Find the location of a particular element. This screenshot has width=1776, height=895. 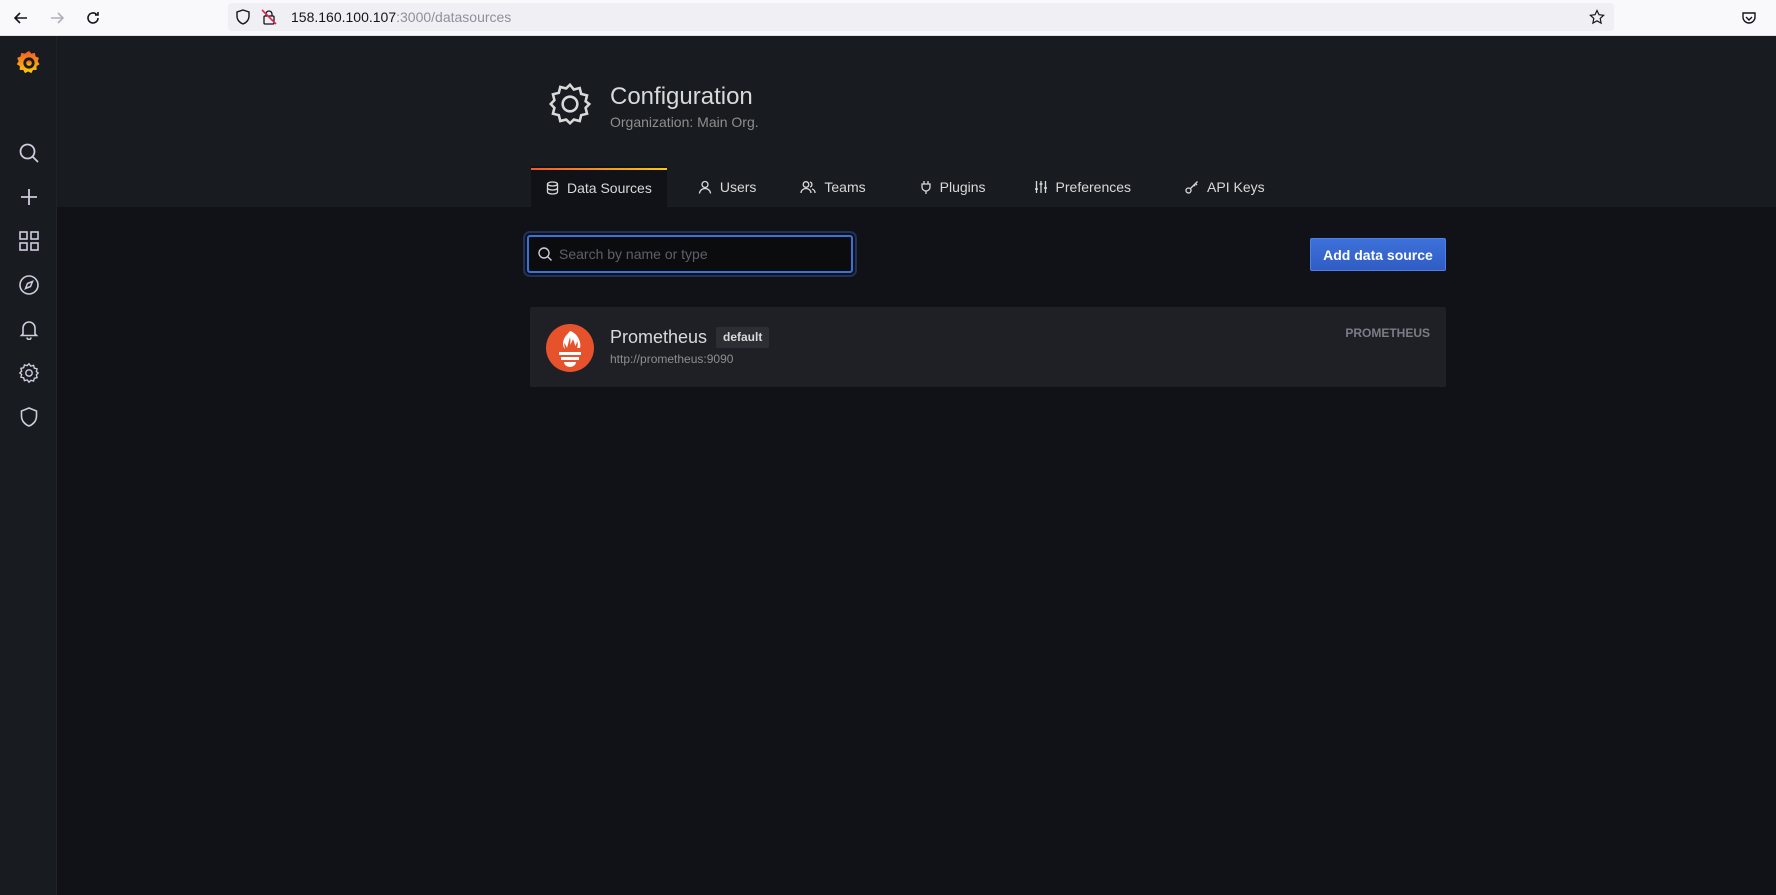

tab-plugins: Plugins is located at coordinates (953, 186).